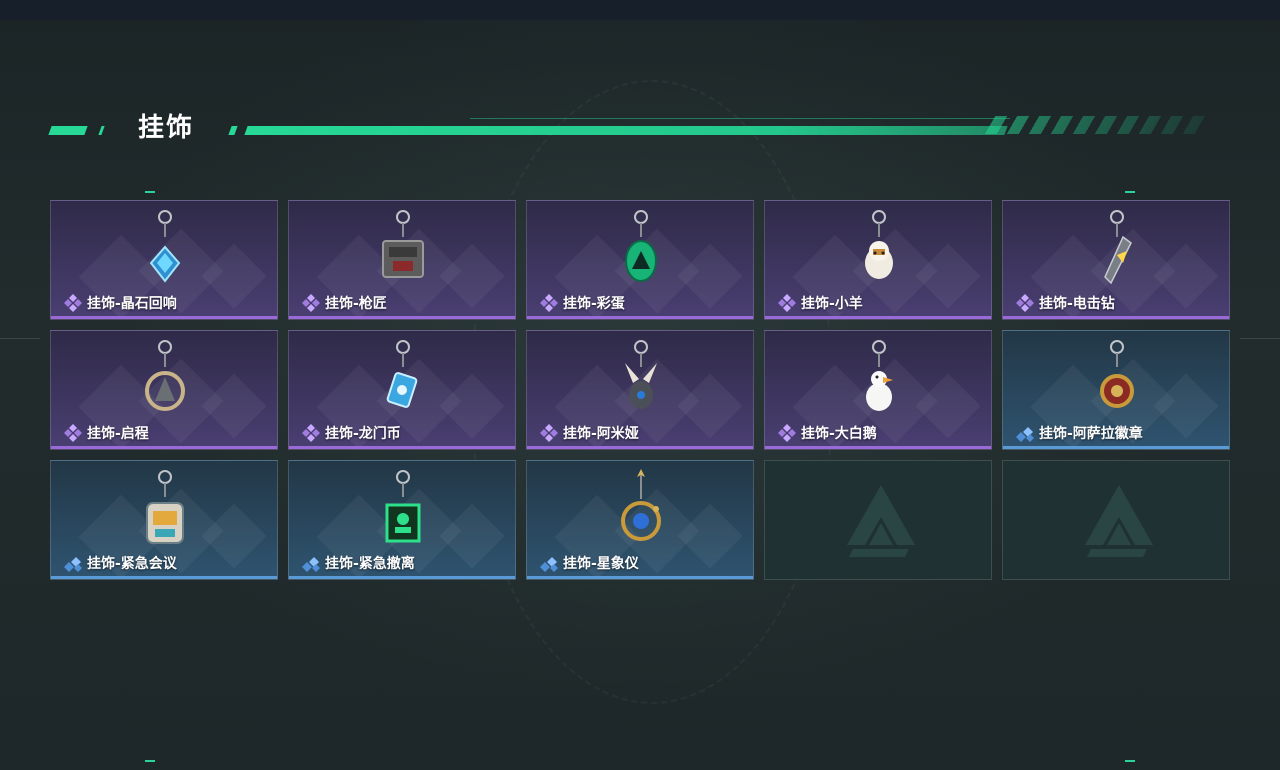 The image size is (1280, 770). I want to click on charm-card: 挂饰-彩蛋, so click(640, 260).